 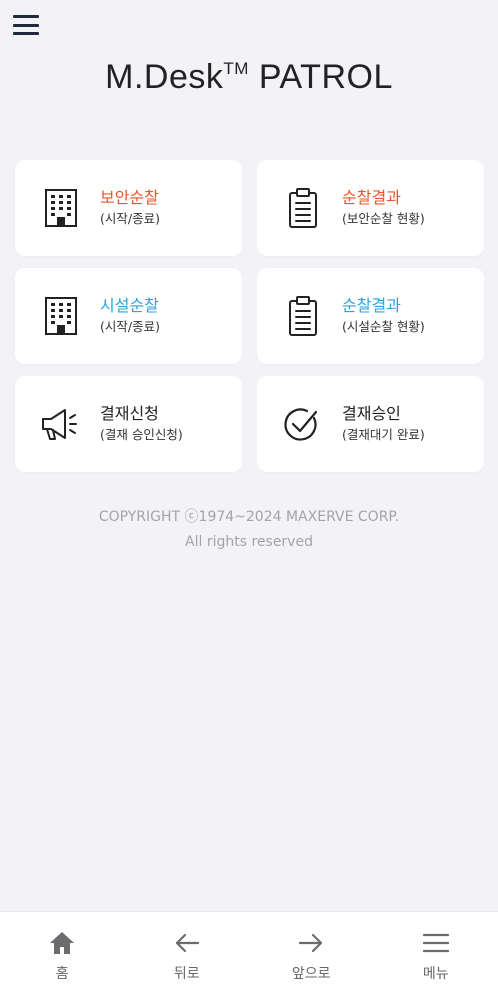 I want to click on facility-patrol-card: 시설순찰 (시작/종료), so click(x=128, y=316).